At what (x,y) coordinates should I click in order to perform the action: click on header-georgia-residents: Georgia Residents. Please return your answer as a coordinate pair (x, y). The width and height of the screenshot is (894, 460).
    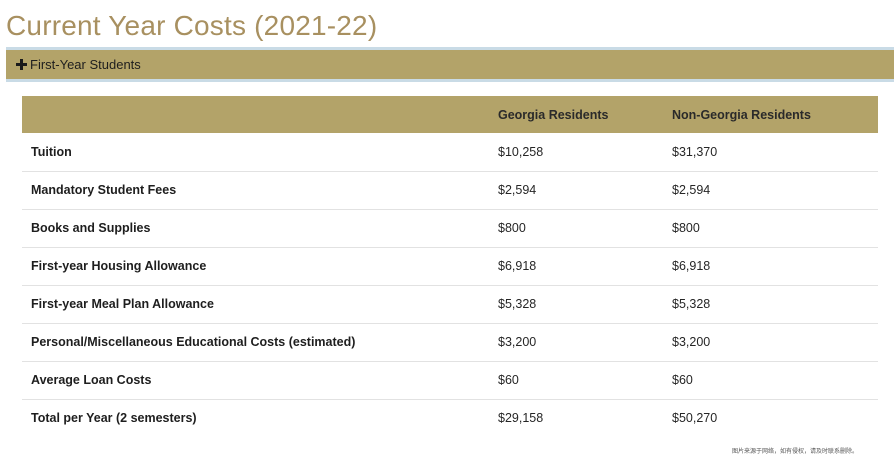
    Looking at the image, I should click on (577, 114).